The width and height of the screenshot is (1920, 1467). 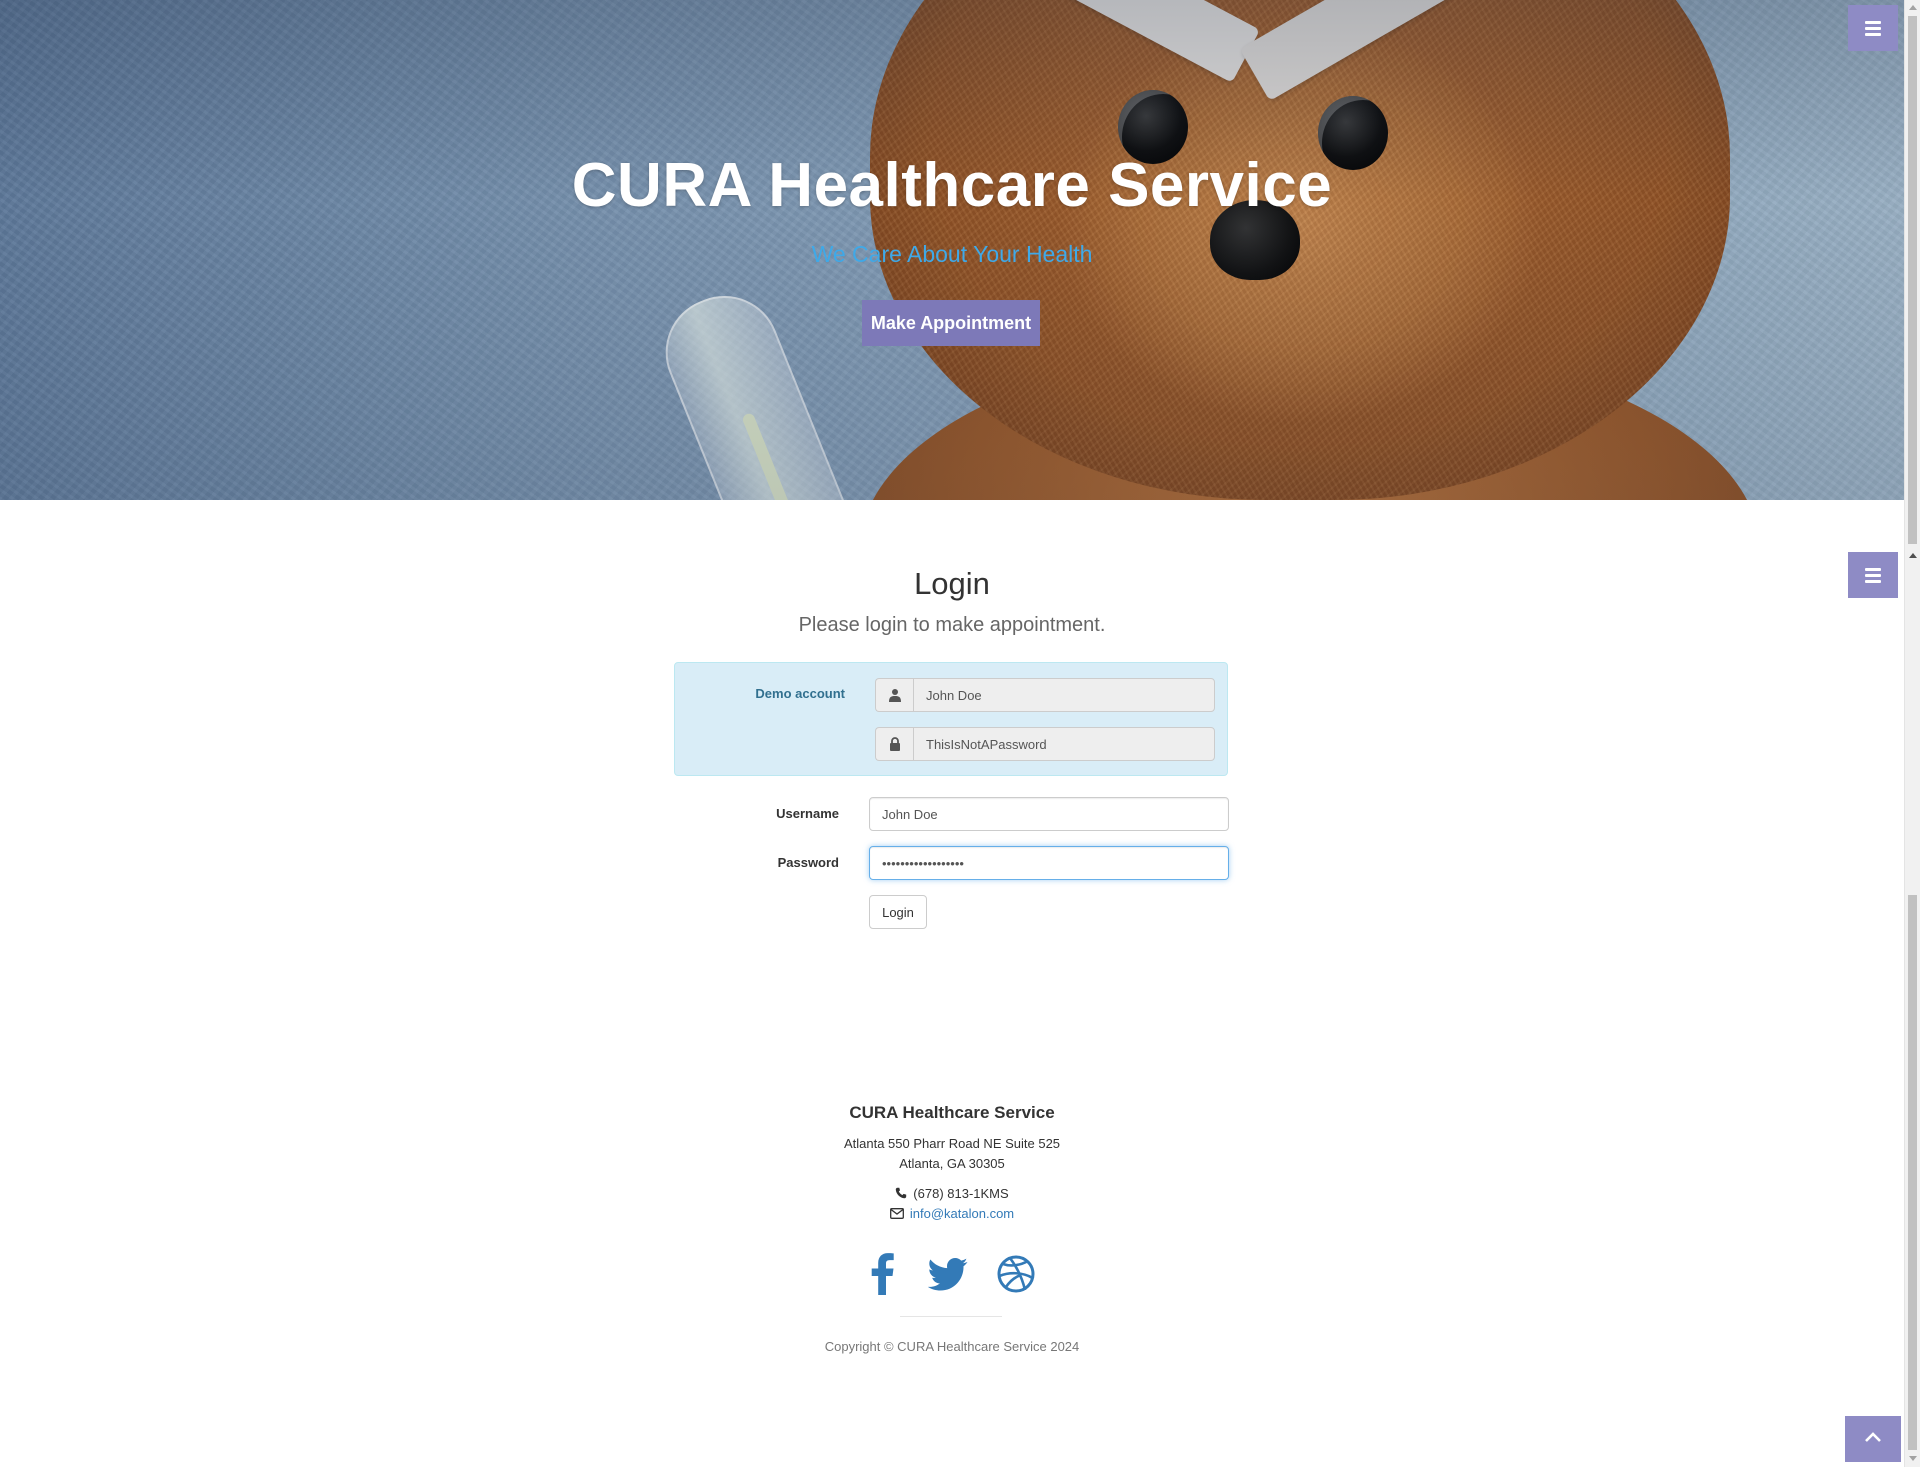 What do you see at coordinates (898, 912) in the screenshot?
I see `login-button: Login` at bounding box center [898, 912].